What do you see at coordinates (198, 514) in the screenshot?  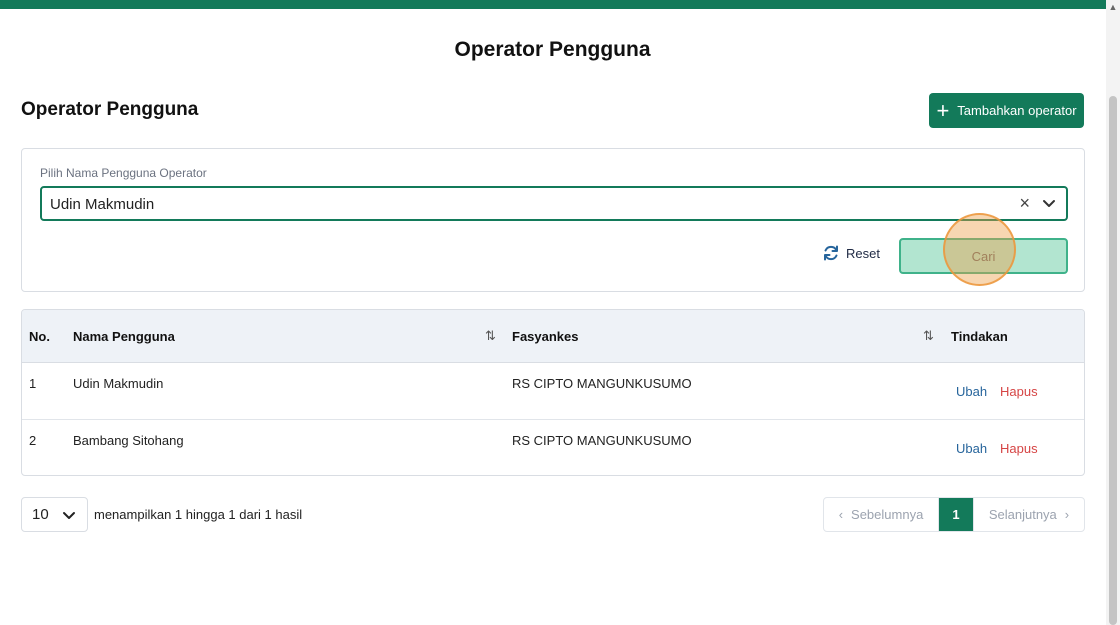 I see `results-summary: menampilkan 1 hingga 1 dari 1 hasil` at bounding box center [198, 514].